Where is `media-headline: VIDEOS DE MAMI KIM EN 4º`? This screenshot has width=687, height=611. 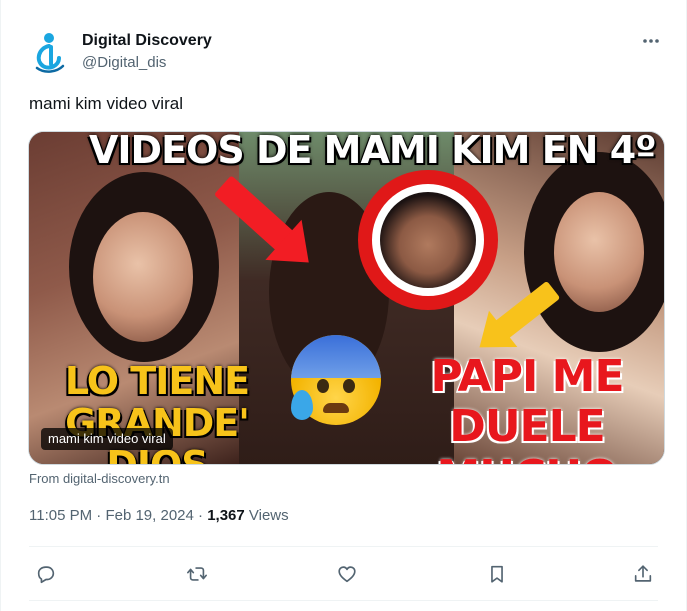
media-headline: VIDEOS DE MAMI KIM EN 4º is located at coordinates (373, 151).